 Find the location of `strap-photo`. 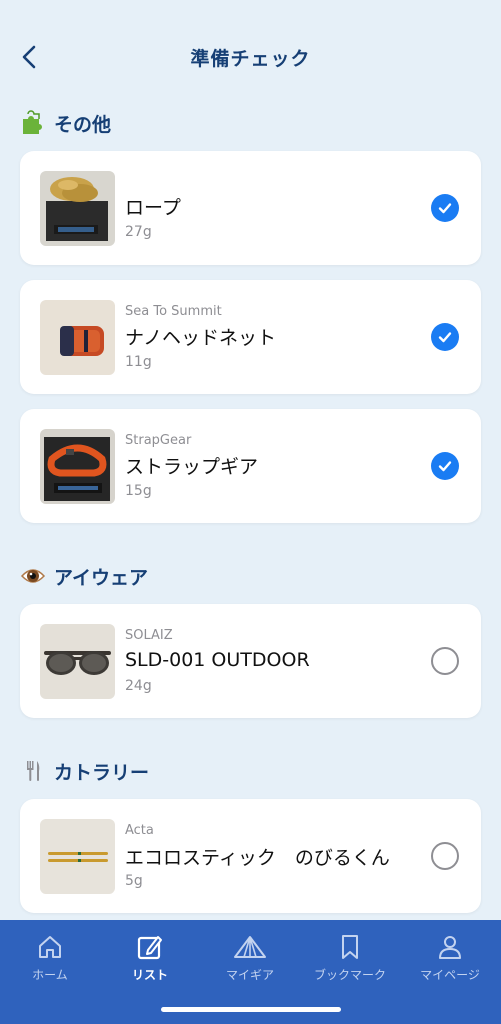

strap-photo is located at coordinates (77, 466).